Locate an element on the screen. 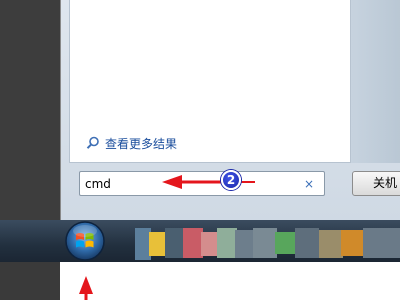  see-more-results-link: 查看更多结果 is located at coordinates (131, 143).